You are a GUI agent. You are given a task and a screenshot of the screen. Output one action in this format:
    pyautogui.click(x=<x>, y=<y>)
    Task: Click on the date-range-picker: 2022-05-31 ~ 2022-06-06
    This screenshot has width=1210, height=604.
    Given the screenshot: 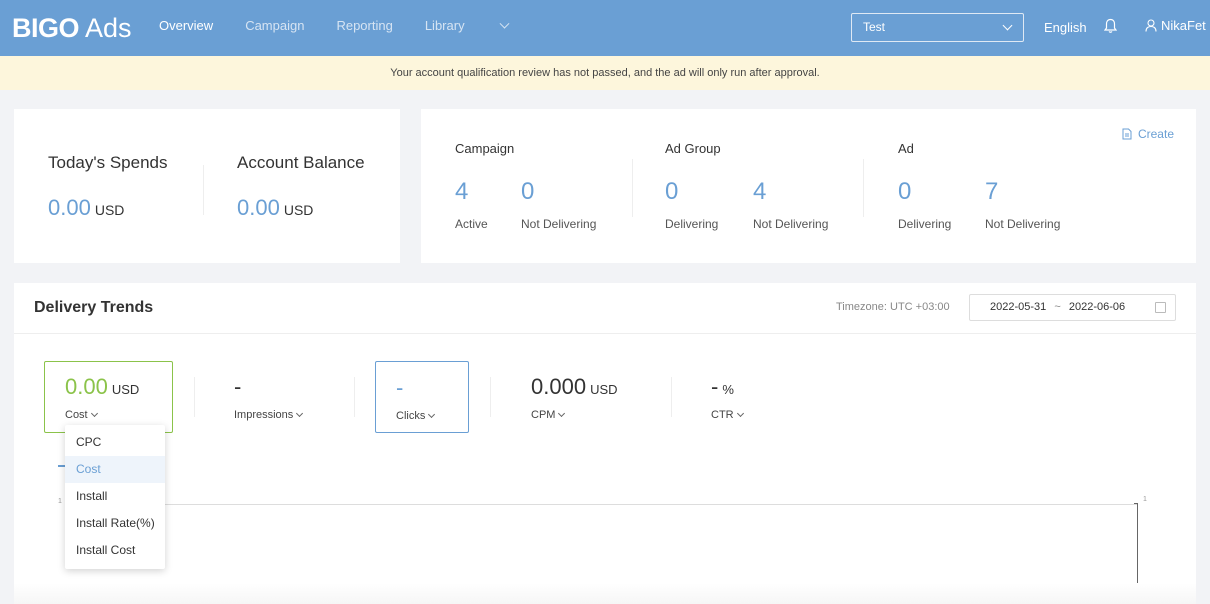 What is the action you would take?
    pyautogui.click(x=1072, y=307)
    